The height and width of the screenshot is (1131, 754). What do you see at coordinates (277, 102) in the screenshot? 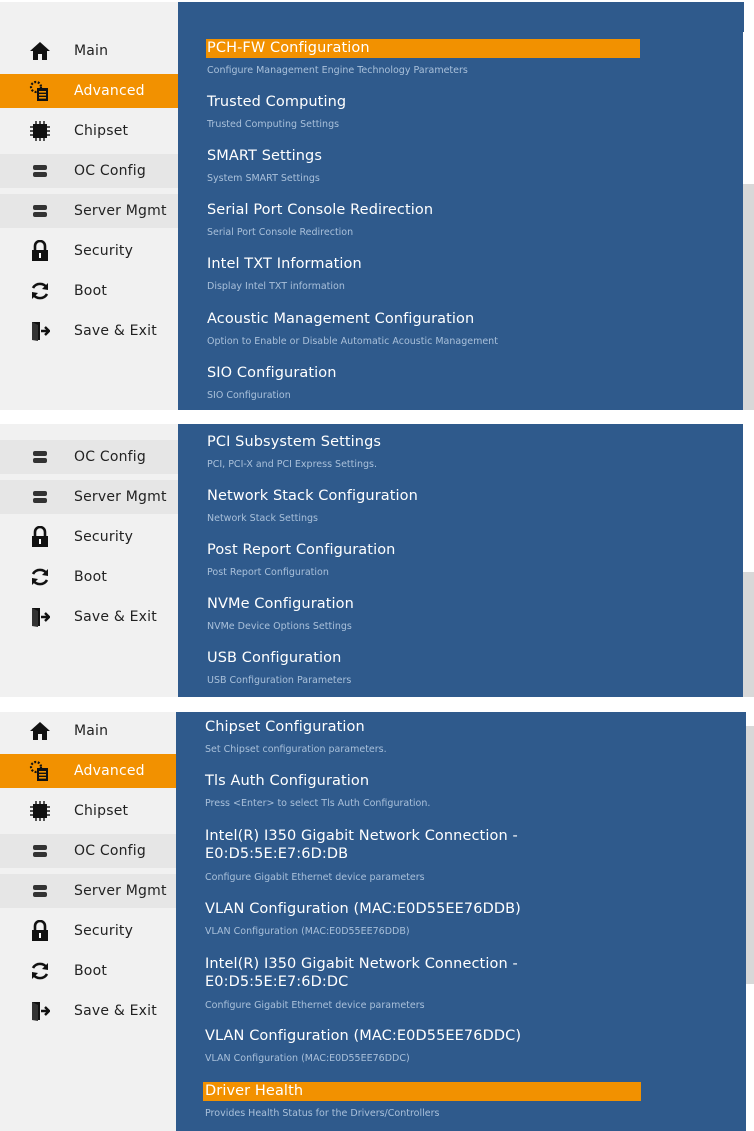
I see `menu-item-title: Trusted Computing` at bounding box center [277, 102].